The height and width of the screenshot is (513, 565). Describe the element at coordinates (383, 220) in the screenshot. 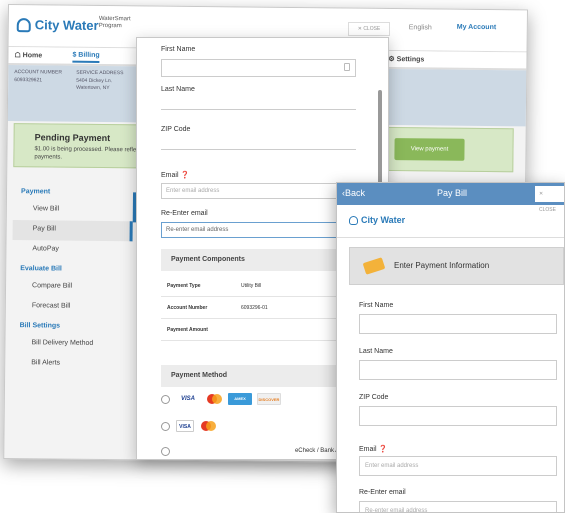

I see `mobile-brand-name: City Water` at that location.